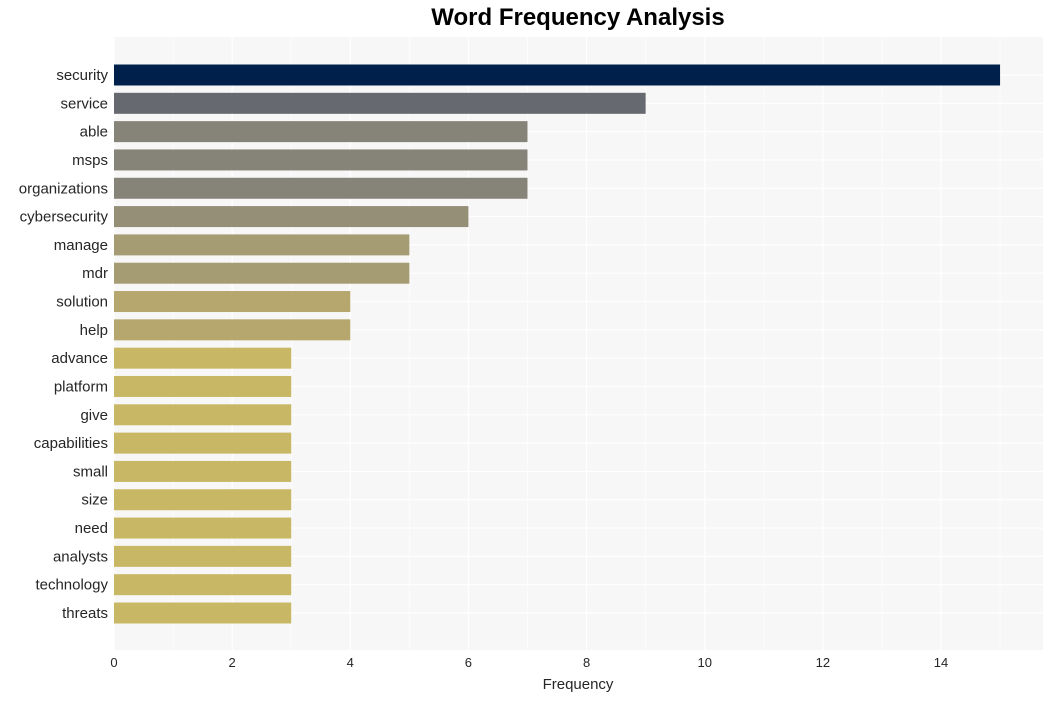 This screenshot has width=1053, height=701. Describe the element at coordinates (321, 188) in the screenshot. I see `bar-organizations` at that location.